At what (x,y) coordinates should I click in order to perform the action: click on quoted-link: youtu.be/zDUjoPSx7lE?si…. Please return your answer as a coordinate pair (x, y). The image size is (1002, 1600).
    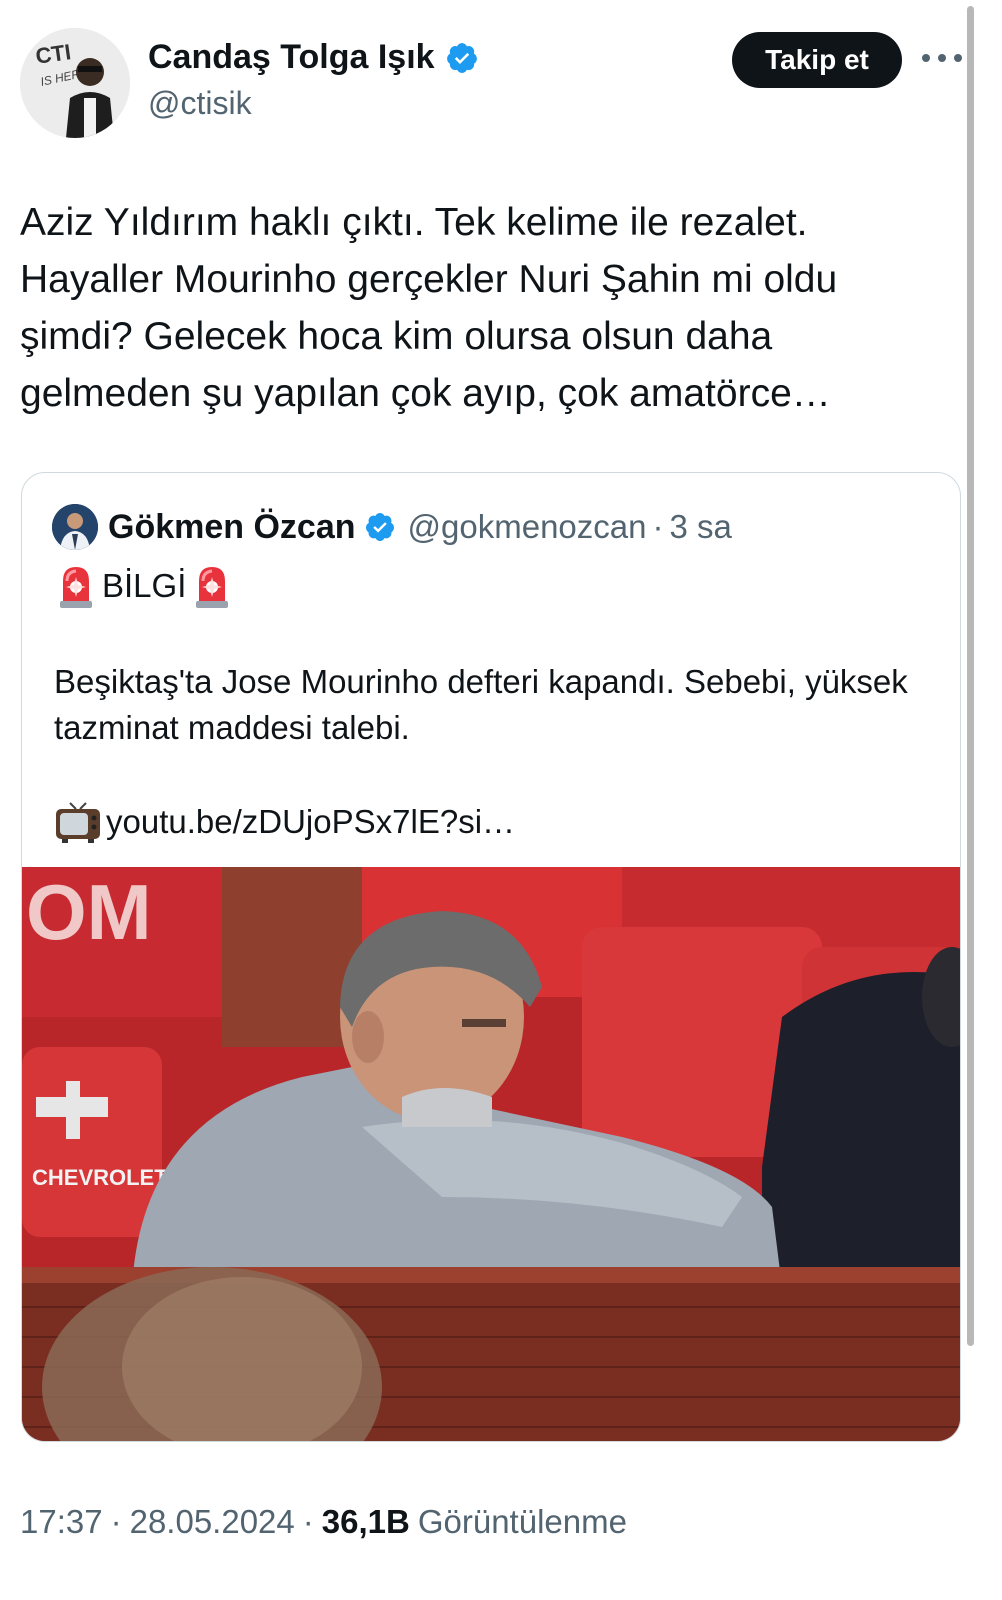
    Looking at the image, I should click on (310, 822).